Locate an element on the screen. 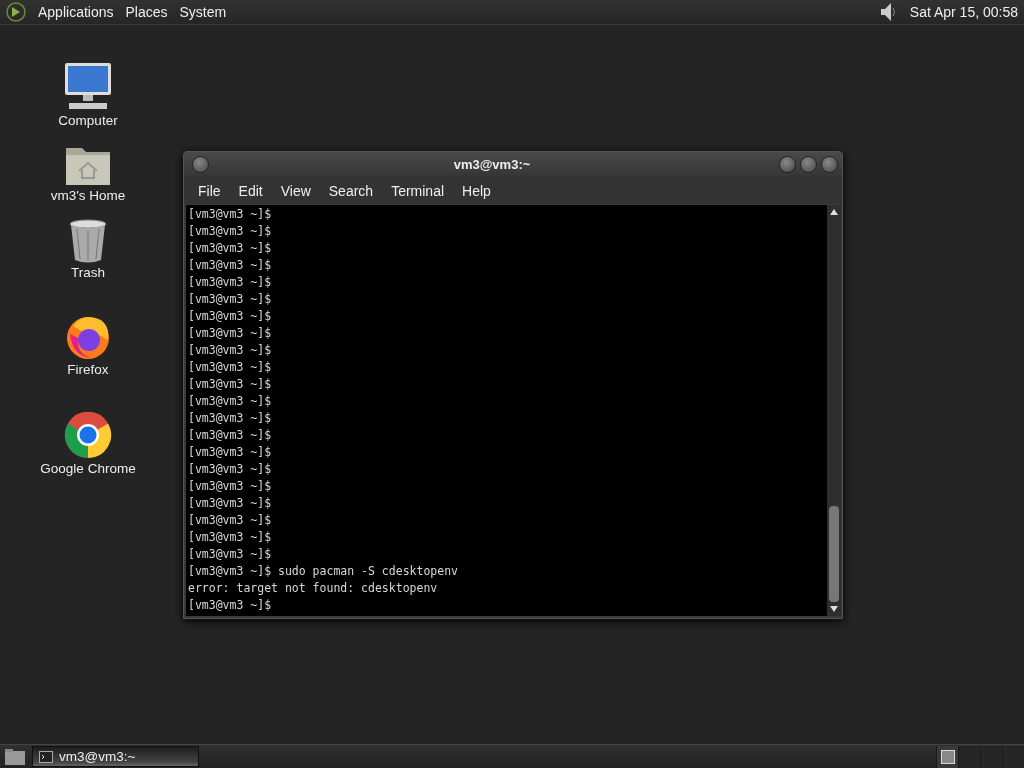  window-title: vm3@vm3:~ is located at coordinates (492, 164).